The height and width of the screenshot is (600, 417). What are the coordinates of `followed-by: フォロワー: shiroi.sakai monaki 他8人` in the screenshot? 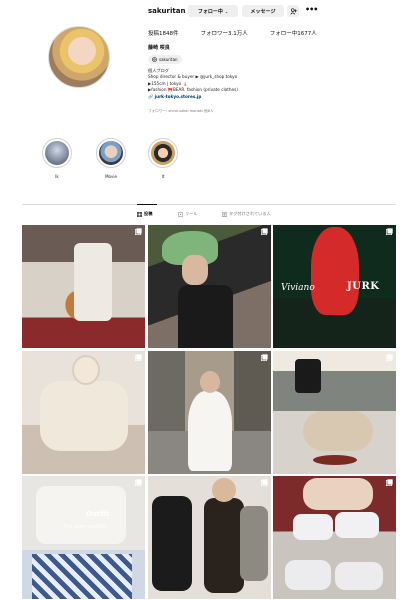 It's located at (181, 111).